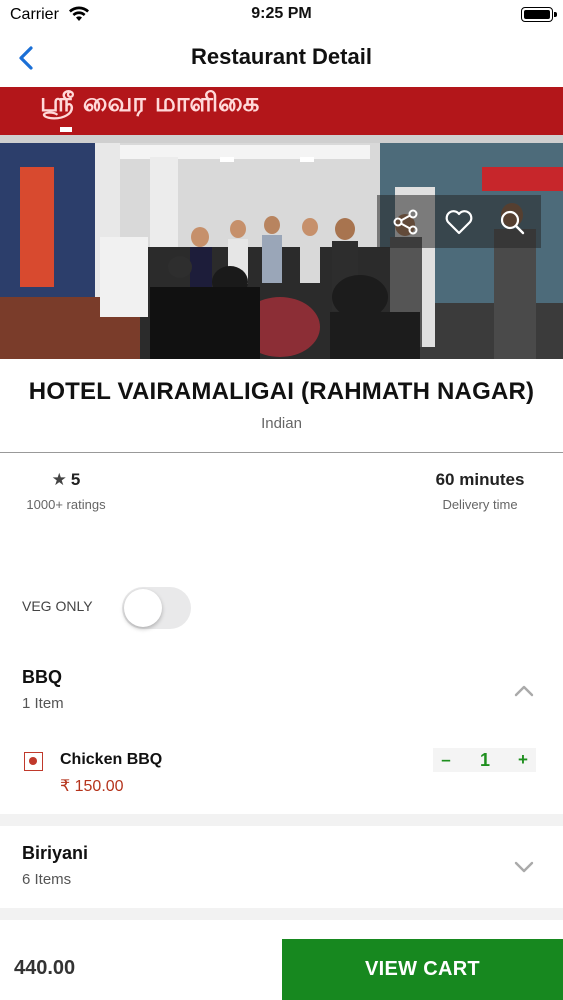 This screenshot has height=1000, width=563. I want to click on chevron-down-icon, so click(524, 867).